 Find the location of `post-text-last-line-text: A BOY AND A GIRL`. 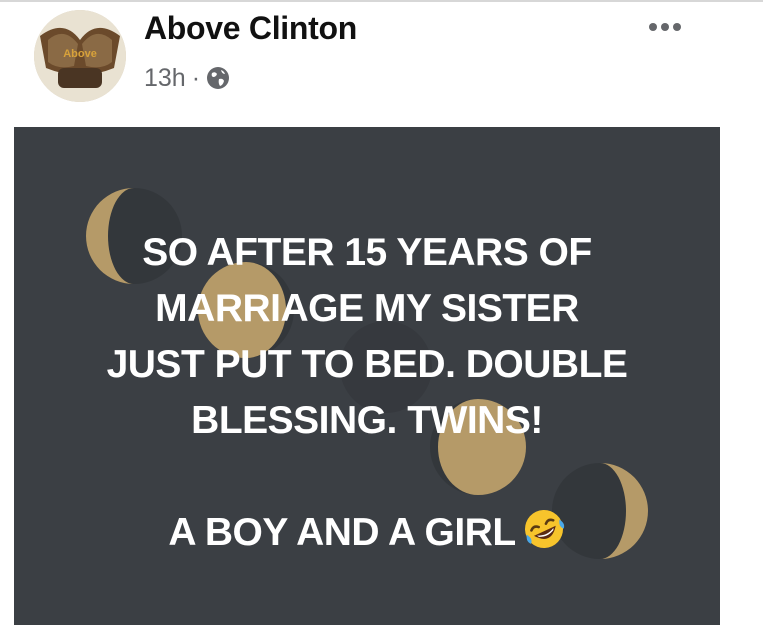

post-text-last-line-text: A BOY AND A GIRL is located at coordinates (342, 532).